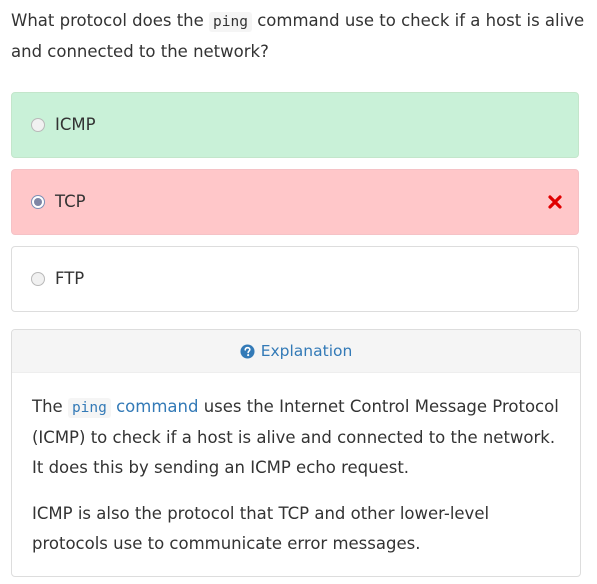 The height and width of the screenshot is (584, 597). I want to click on cross-icon, so click(555, 202).